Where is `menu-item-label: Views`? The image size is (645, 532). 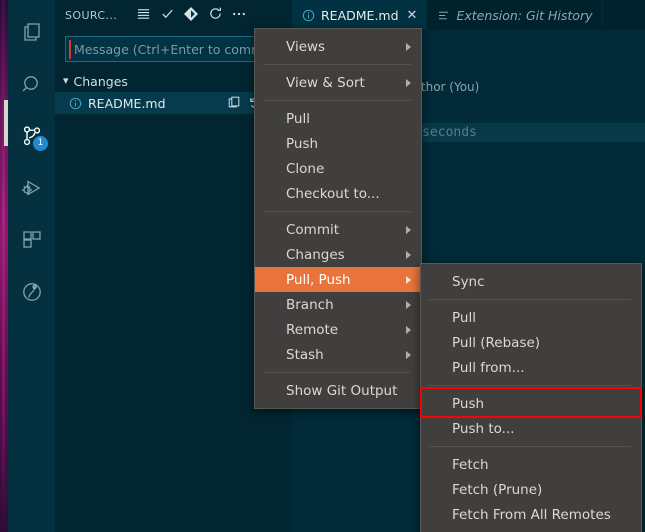
menu-item-label: Views is located at coordinates (306, 46).